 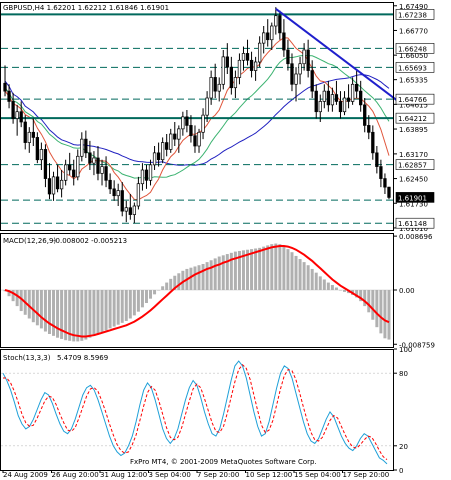 What do you see at coordinates (25, 475) in the screenshot?
I see `x-tick-label: 24 Aug 2009` at bounding box center [25, 475].